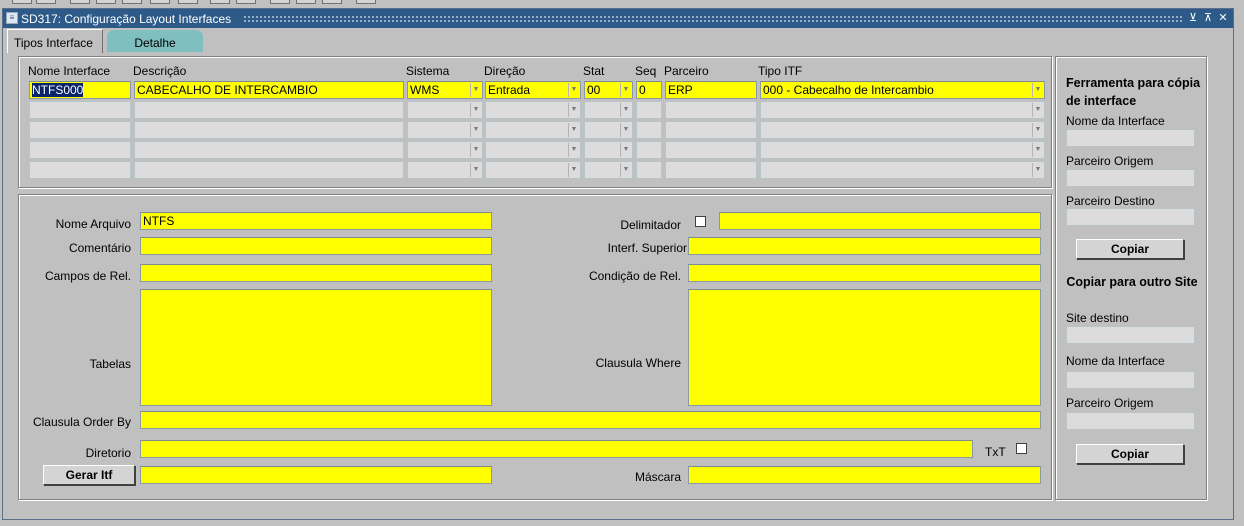 The height and width of the screenshot is (526, 1244). I want to click on tool-parceiro-origem-field, so click(1130, 178).